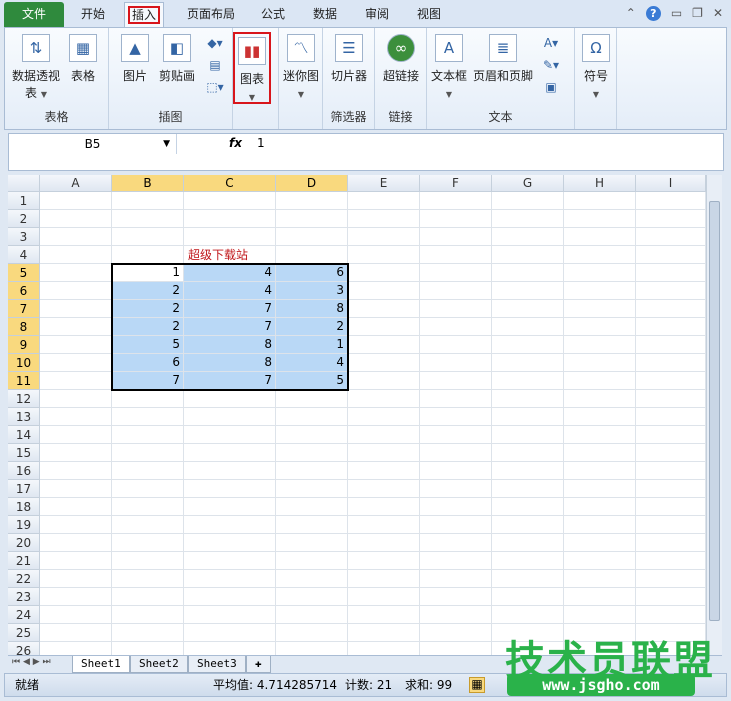  I want to click on column-header: G, so click(528, 183).